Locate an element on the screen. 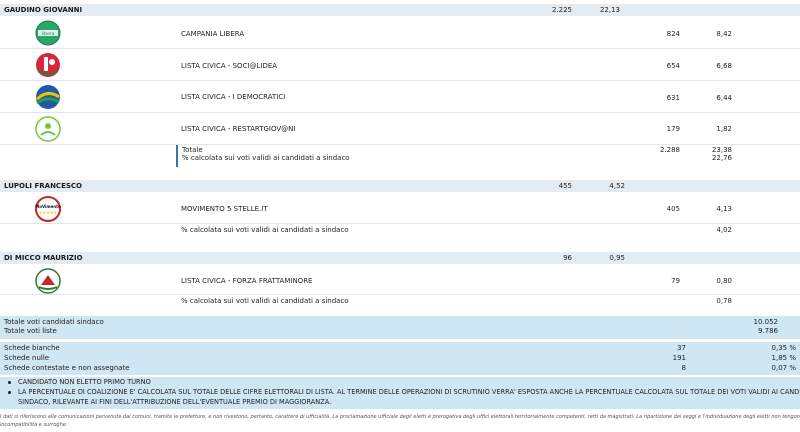  ballot-percentage: 0,35 % is located at coordinates (783, 348).